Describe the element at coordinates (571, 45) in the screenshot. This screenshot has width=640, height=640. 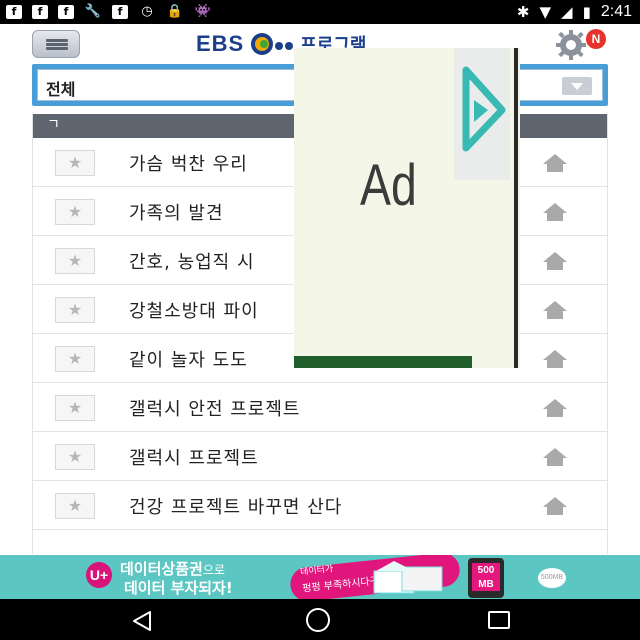
I see `settings-gear-icon` at that location.